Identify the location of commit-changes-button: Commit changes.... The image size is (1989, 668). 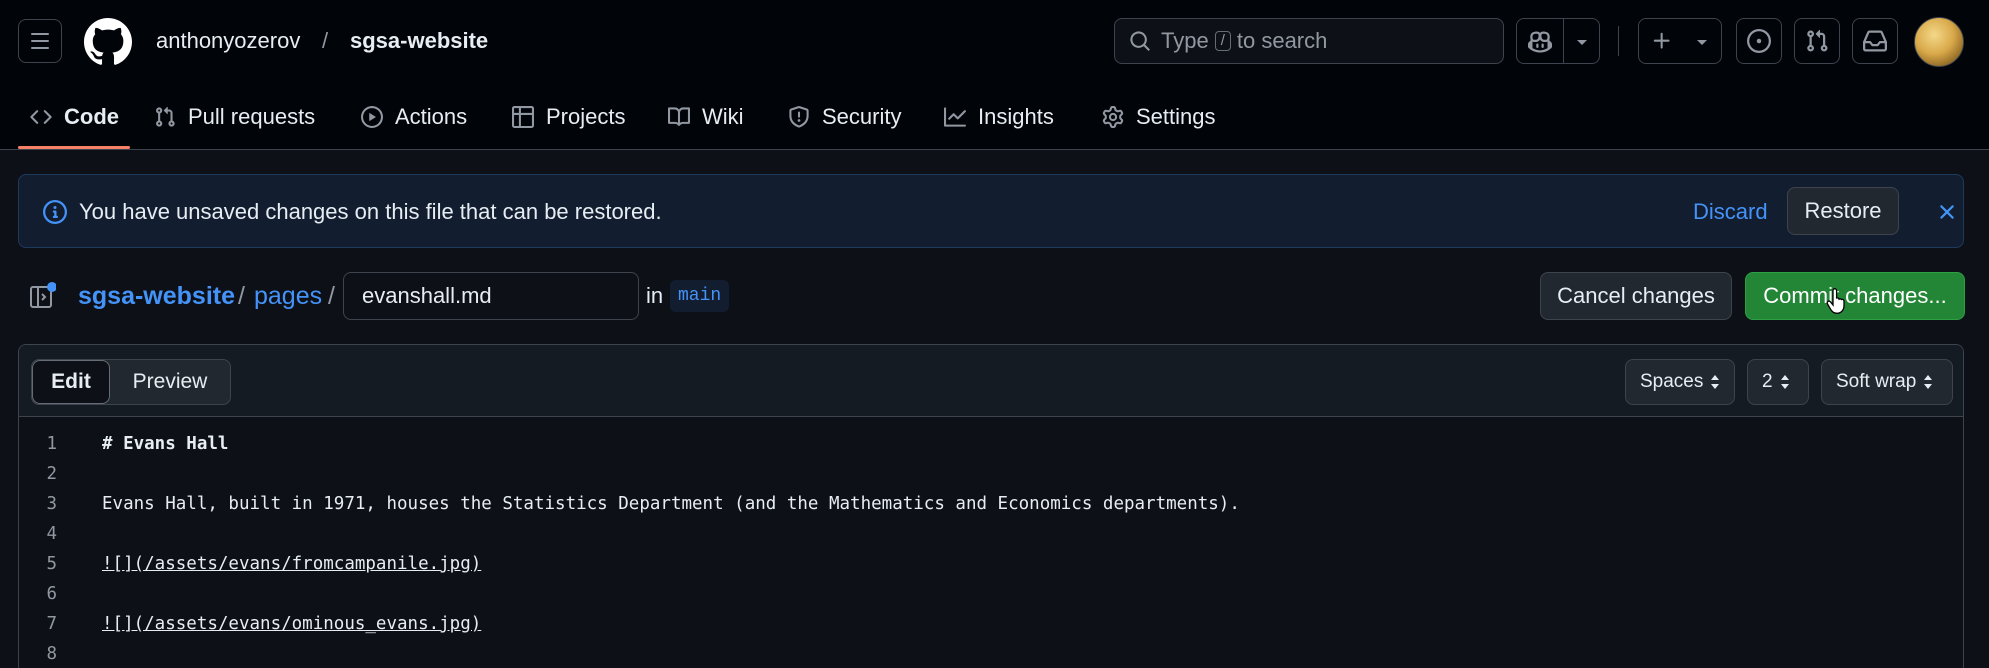
(1855, 296).